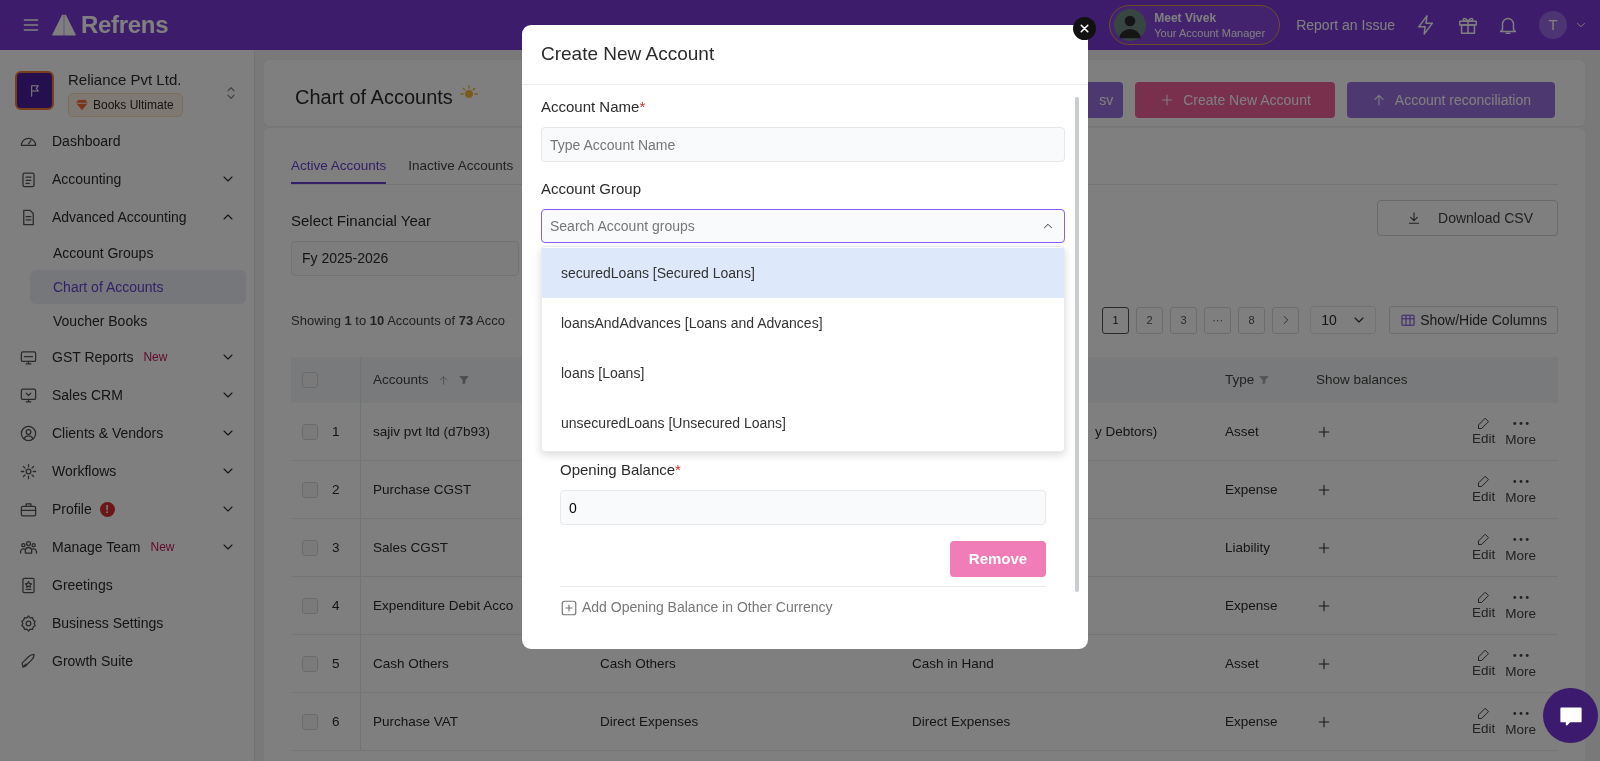  I want to click on sidebar-item: Greetings, so click(127, 585).